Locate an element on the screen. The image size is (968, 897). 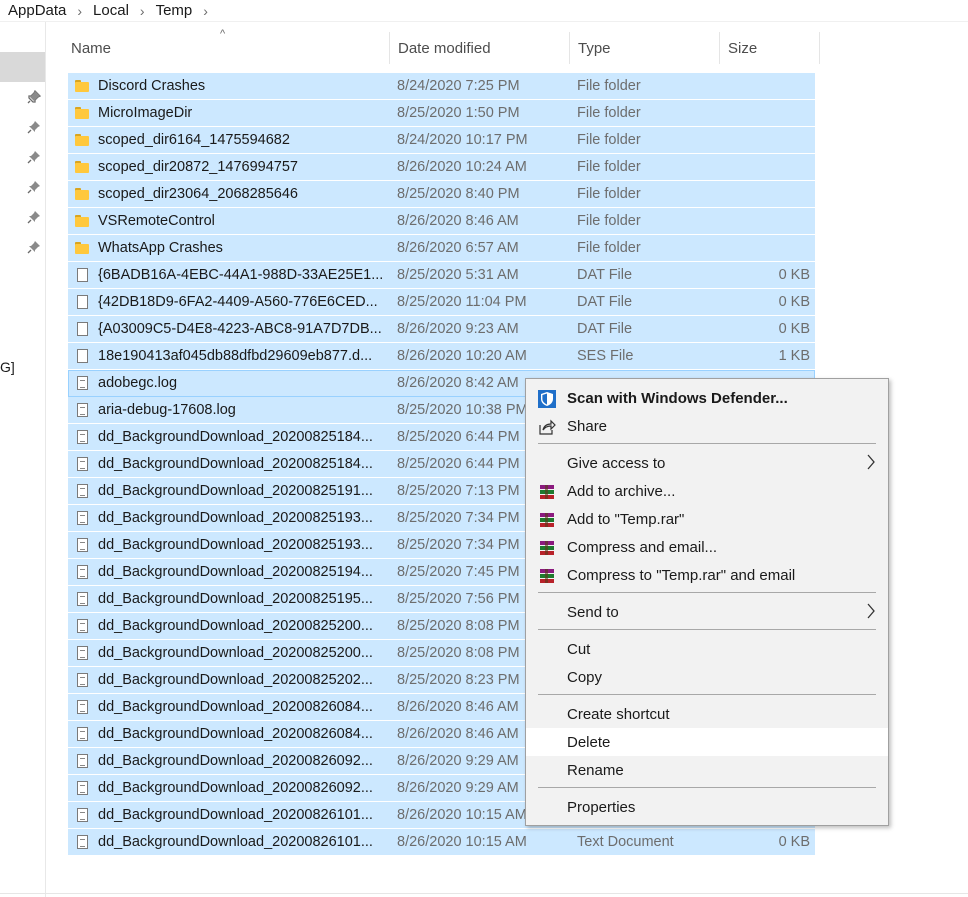
breadcrumb-local: Local is located at coordinates (111, 10).